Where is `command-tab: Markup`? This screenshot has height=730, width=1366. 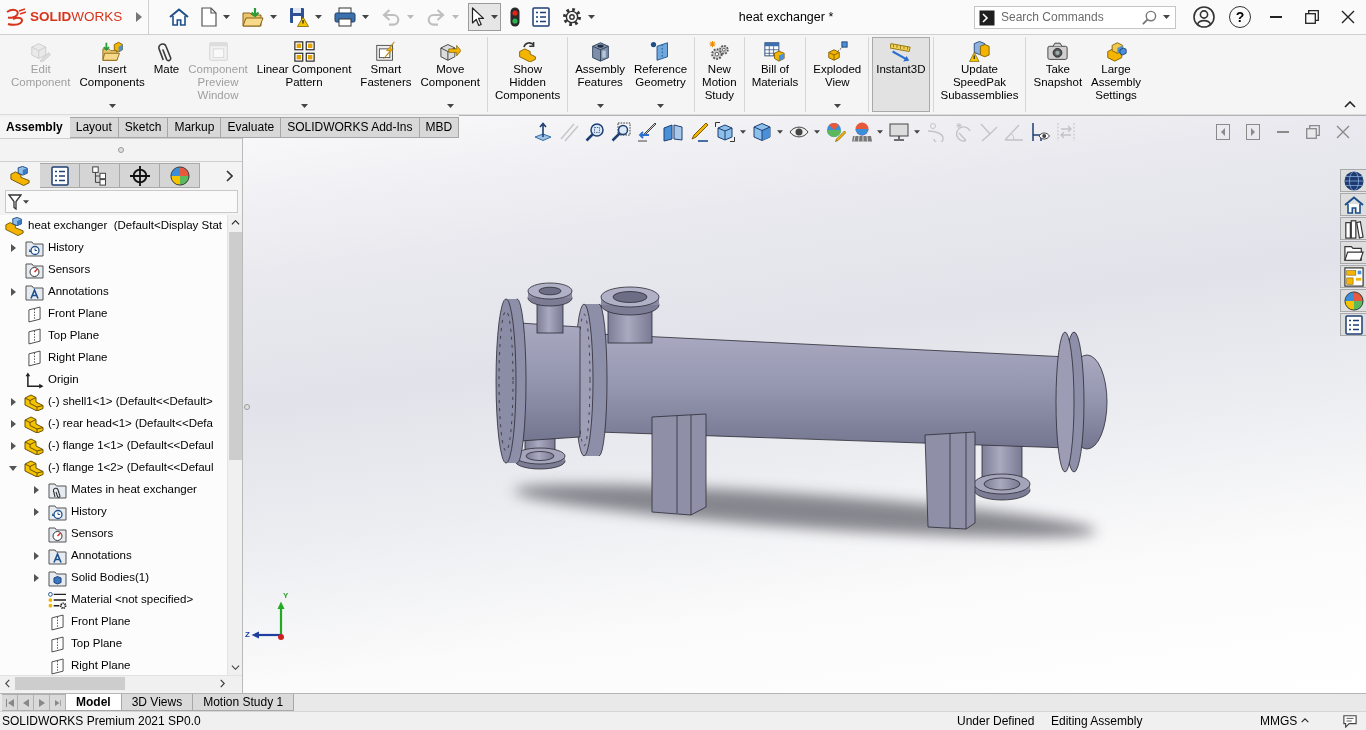 command-tab: Markup is located at coordinates (195, 127).